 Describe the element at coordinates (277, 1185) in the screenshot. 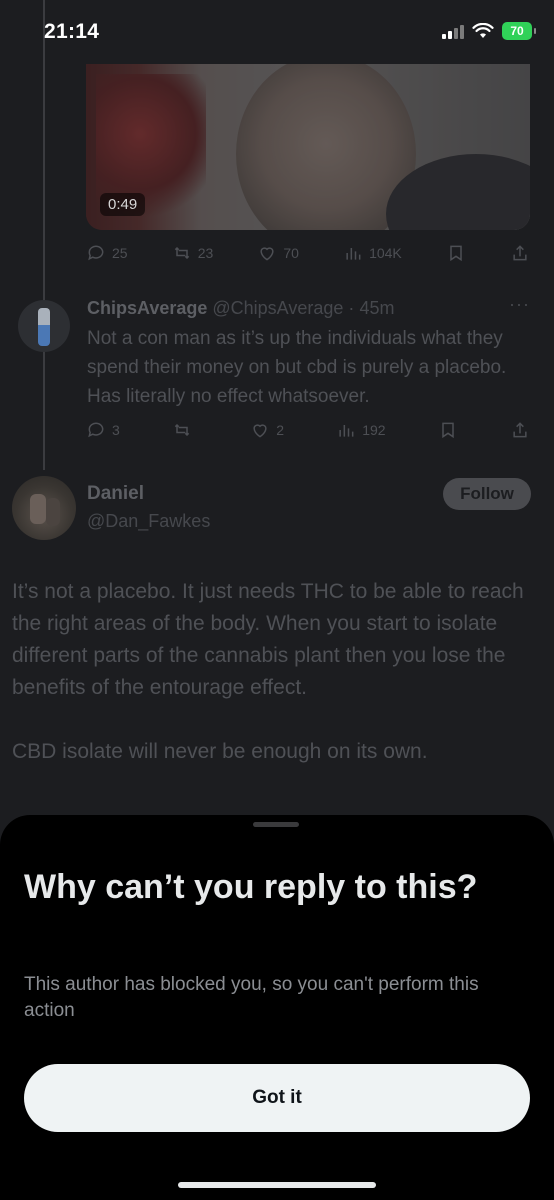

I see `home-indicator` at that location.